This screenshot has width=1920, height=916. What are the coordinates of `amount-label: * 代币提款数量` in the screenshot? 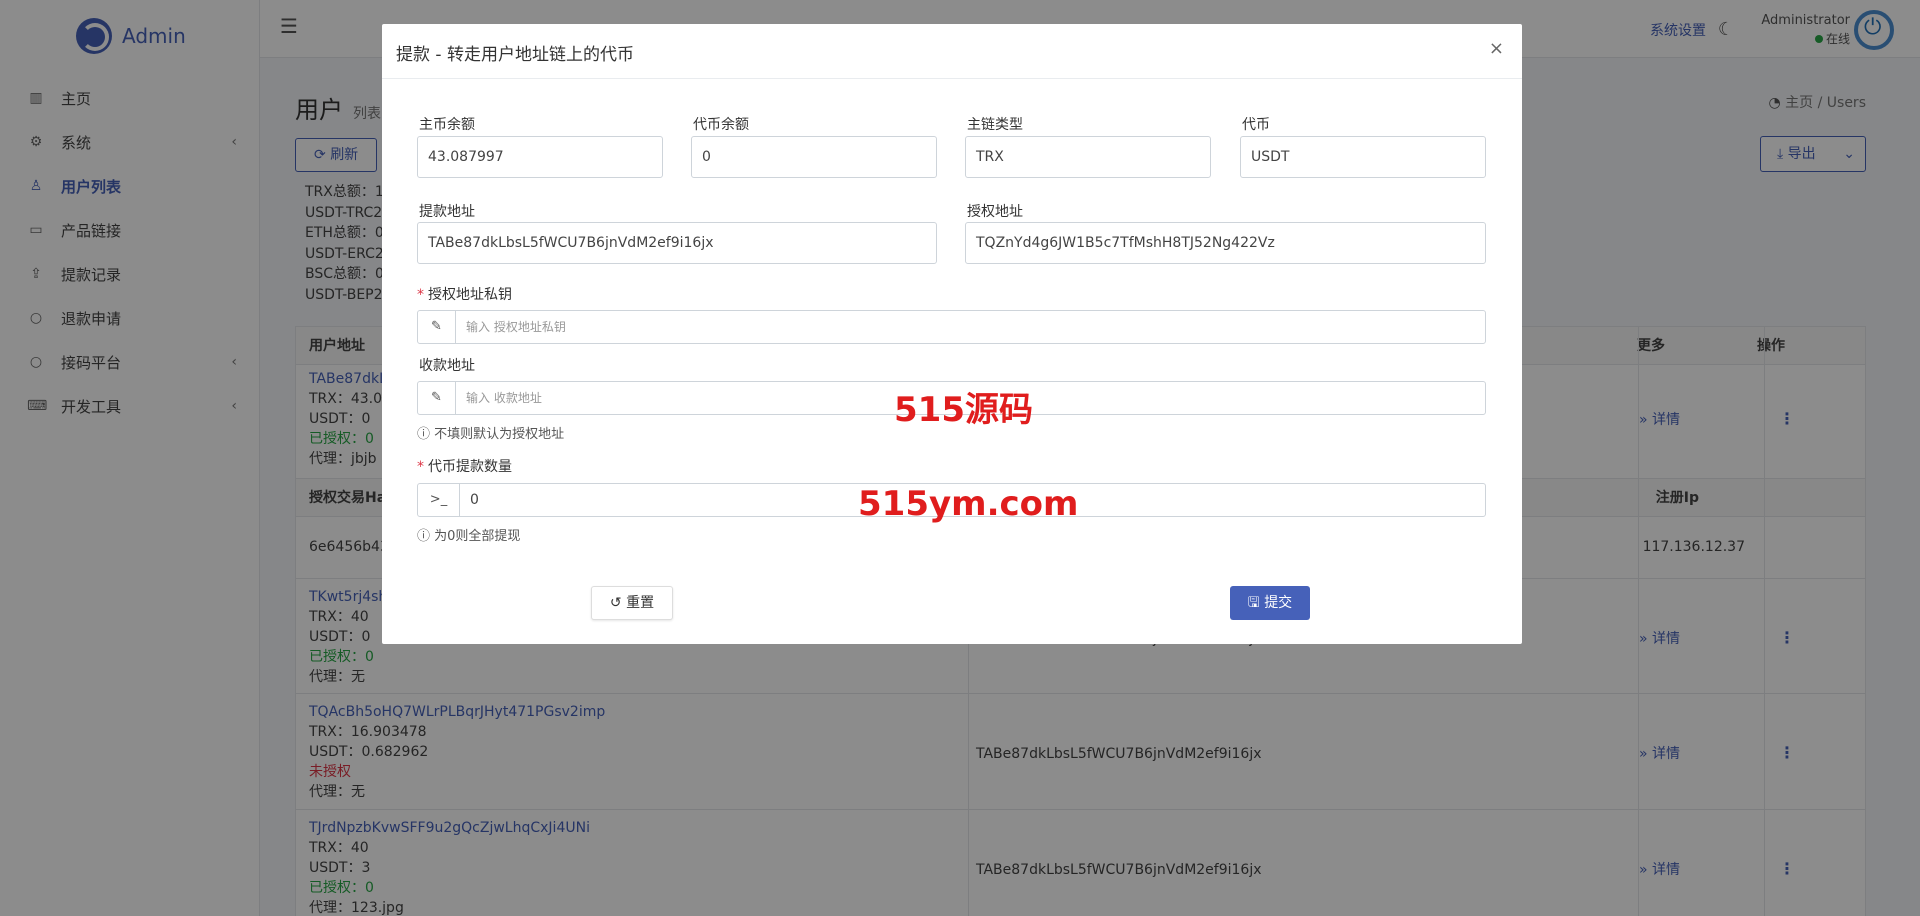 It's located at (464, 466).